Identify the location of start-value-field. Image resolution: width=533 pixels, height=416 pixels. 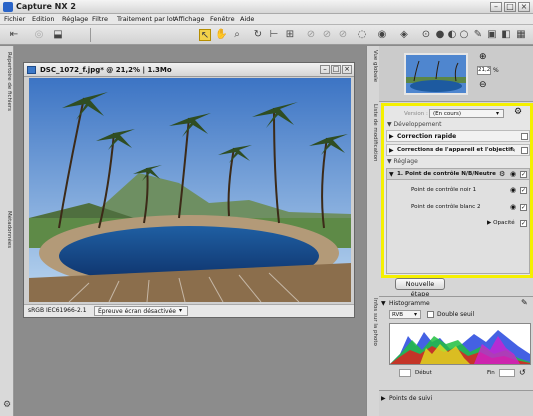
(405, 373).